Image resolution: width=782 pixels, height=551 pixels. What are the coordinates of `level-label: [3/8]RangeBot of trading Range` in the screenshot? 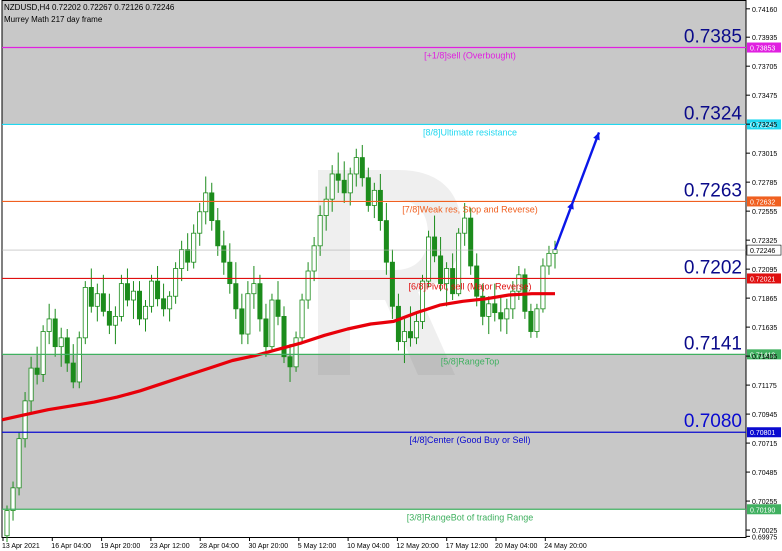 It's located at (470, 517).